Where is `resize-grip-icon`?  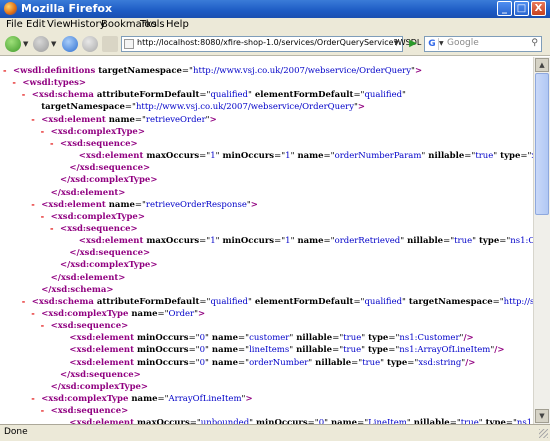
resize-grip-icon is located at coordinates (543, 433).